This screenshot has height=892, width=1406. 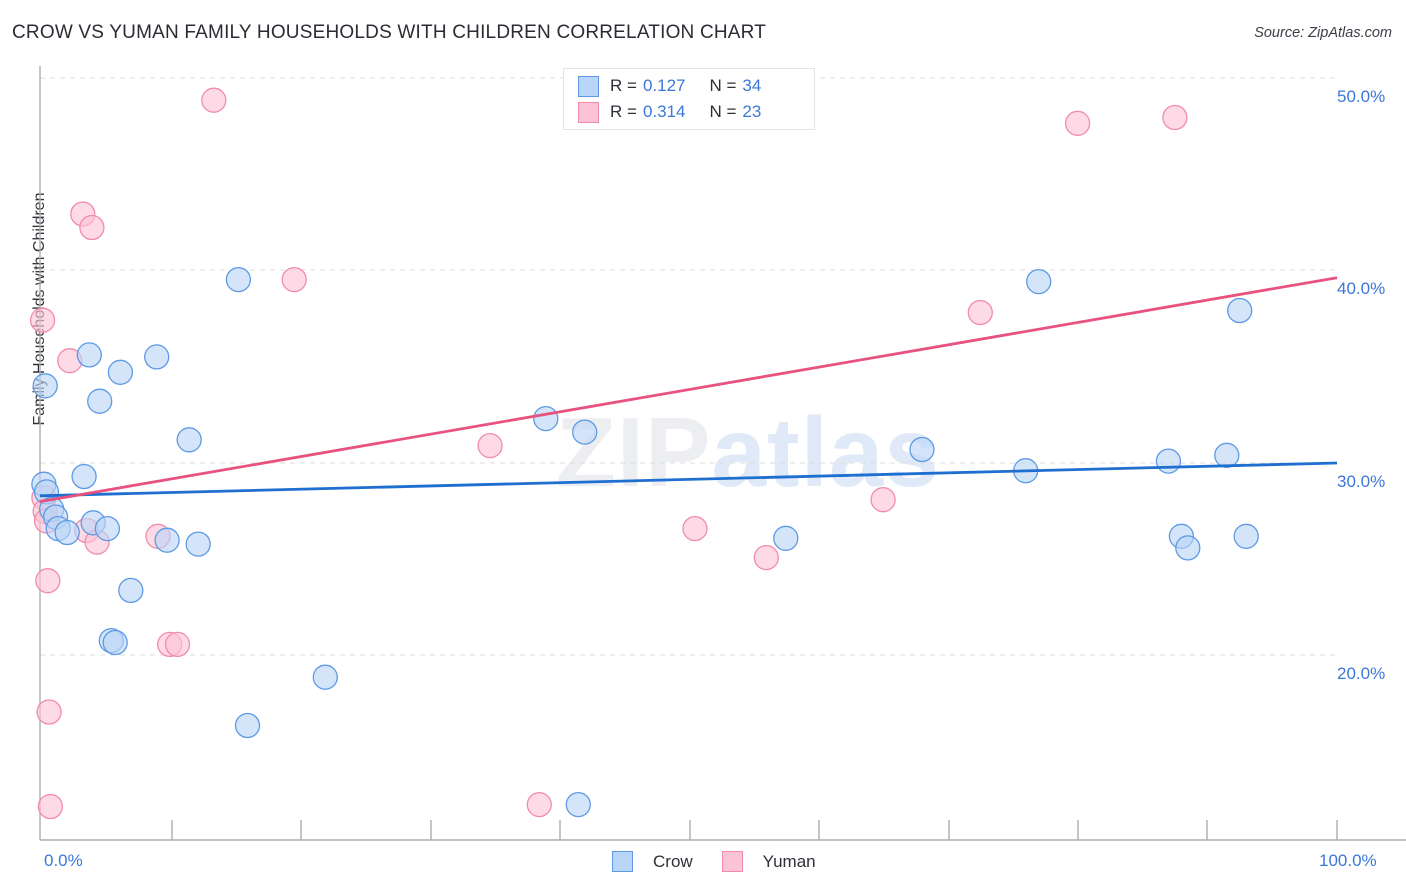 I want to click on y-tick-40: 40.0%, so click(x=1361, y=288).